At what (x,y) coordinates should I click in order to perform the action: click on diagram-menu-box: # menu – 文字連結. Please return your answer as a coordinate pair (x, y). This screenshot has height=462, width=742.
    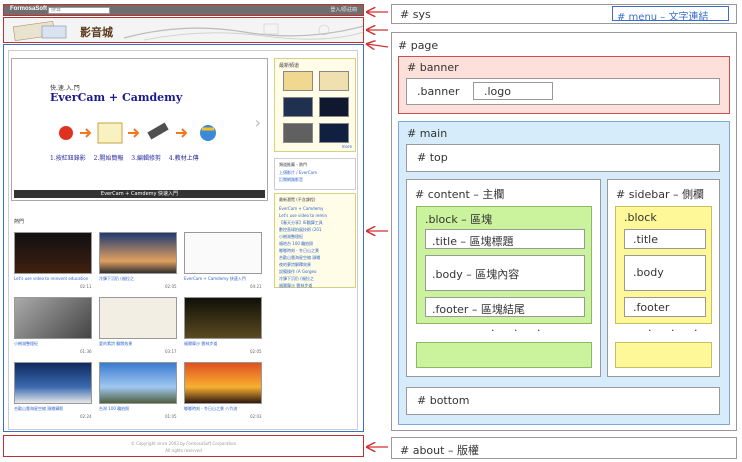
    Looking at the image, I should click on (670, 14).